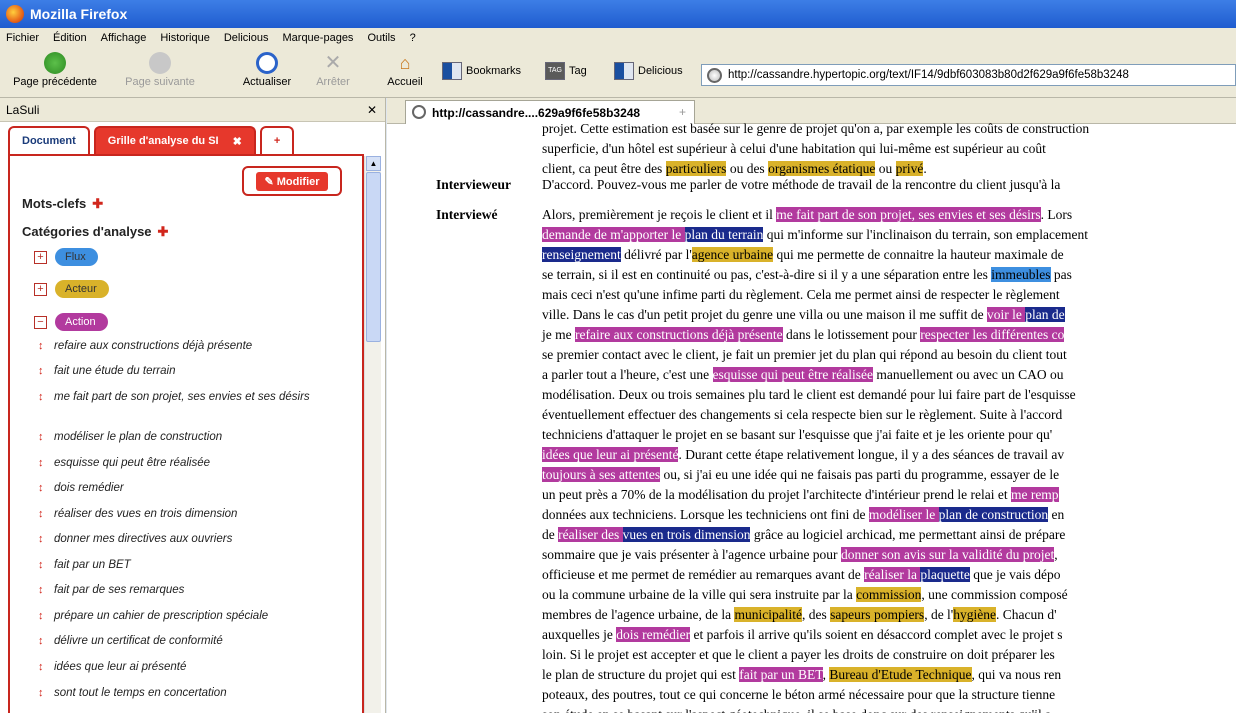  What do you see at coordinates (193, 346) in the screenshot?
I see `action-item: ↕ refaire aux constructions déjà présente` at bounding box center [193, 346].